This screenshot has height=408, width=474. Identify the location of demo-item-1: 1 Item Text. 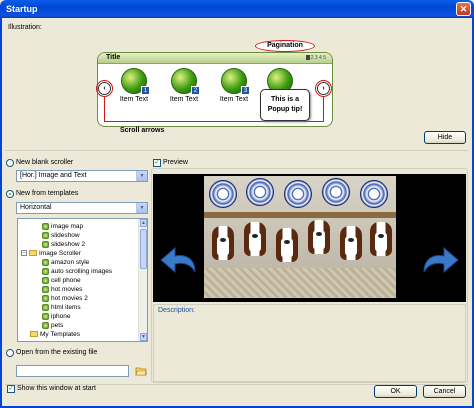
(134, 85).